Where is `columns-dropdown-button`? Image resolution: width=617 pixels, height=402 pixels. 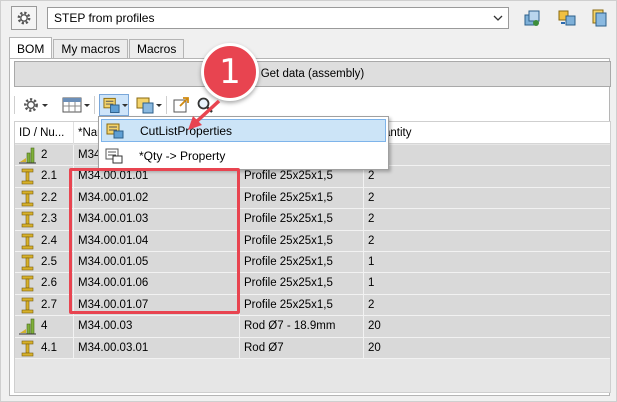 columns-dropdown-button is located at coordinates (76, 105).